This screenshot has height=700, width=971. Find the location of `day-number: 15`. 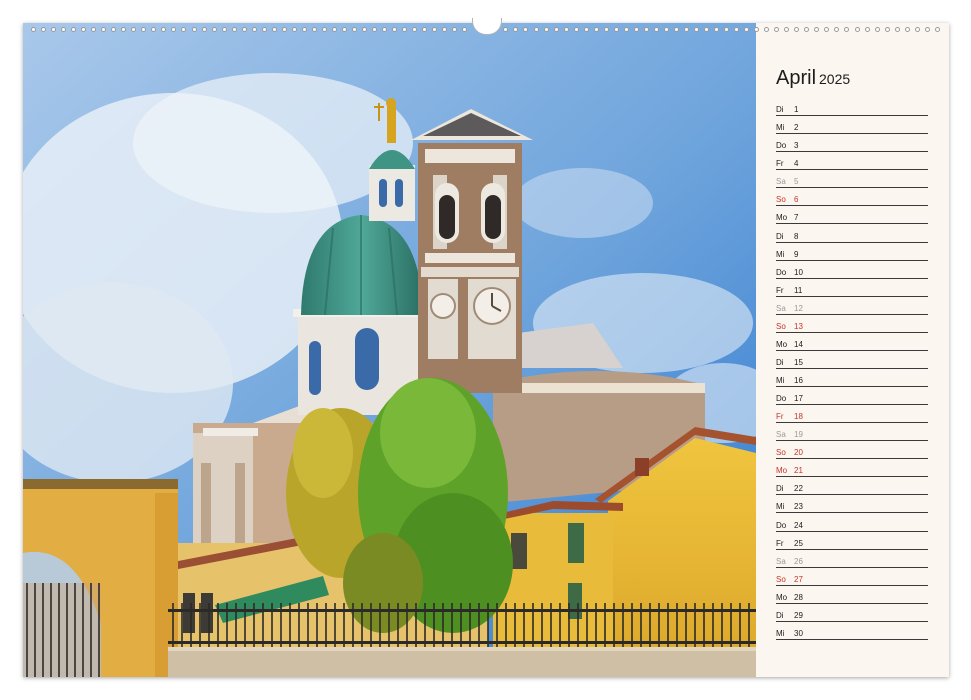

day-number: 15 is located at coordinates (798, 362).